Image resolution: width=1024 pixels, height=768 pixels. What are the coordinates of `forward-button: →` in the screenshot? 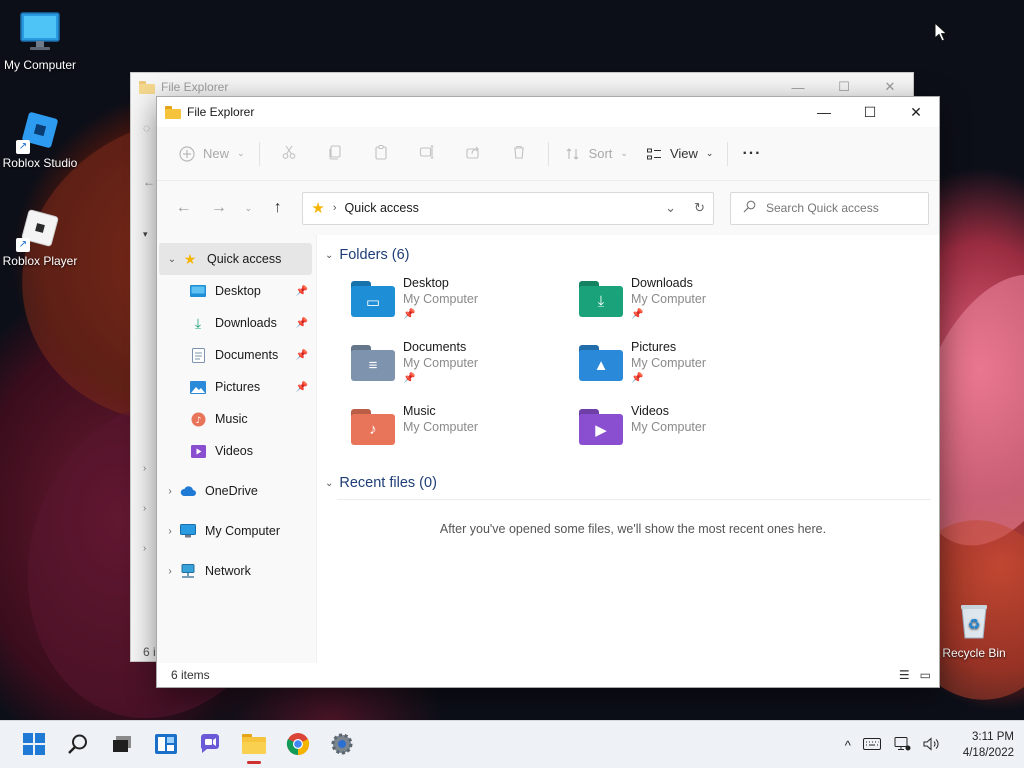 It's located at (218, 208).